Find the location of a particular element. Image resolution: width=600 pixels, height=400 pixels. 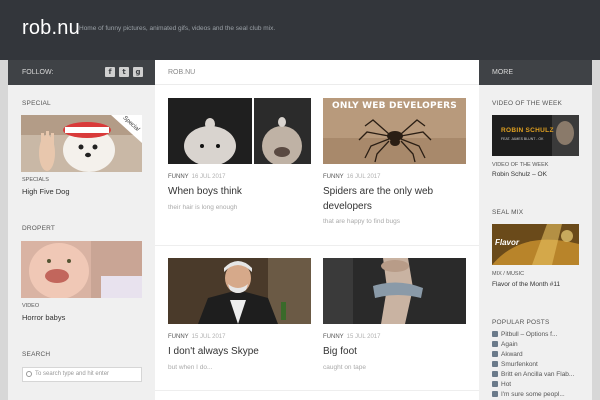

popular-posts-heading: POPULAR POSTS is located at coordinates (521, 322).